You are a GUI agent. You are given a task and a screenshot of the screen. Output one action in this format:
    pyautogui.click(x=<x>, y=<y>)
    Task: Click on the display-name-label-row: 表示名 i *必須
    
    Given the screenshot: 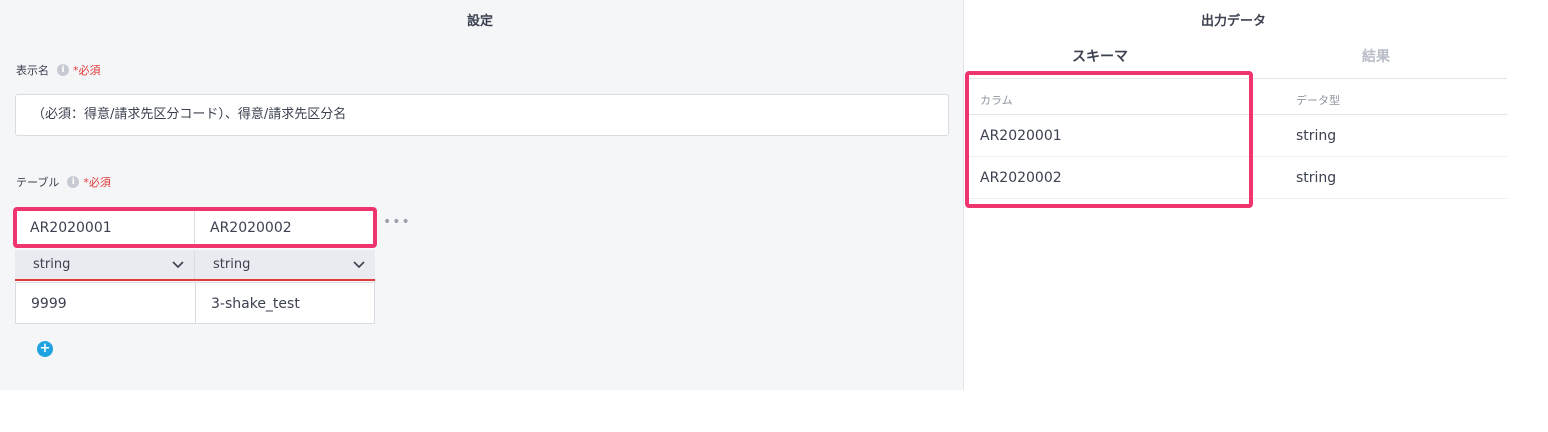 What is the action you would take?
    pyautogui.click(x=58, y=70)
    